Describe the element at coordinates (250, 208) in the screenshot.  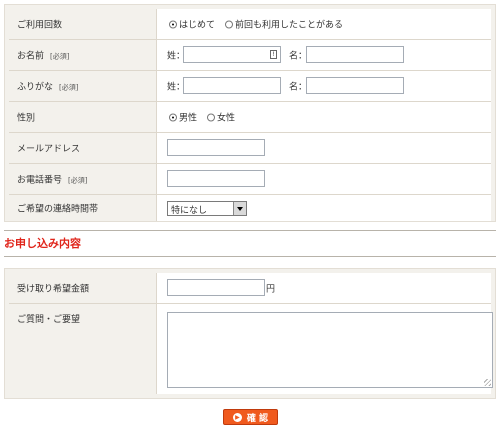
I see `contact-time-row: ご希望の連絡時間帯 特になし` at that location.